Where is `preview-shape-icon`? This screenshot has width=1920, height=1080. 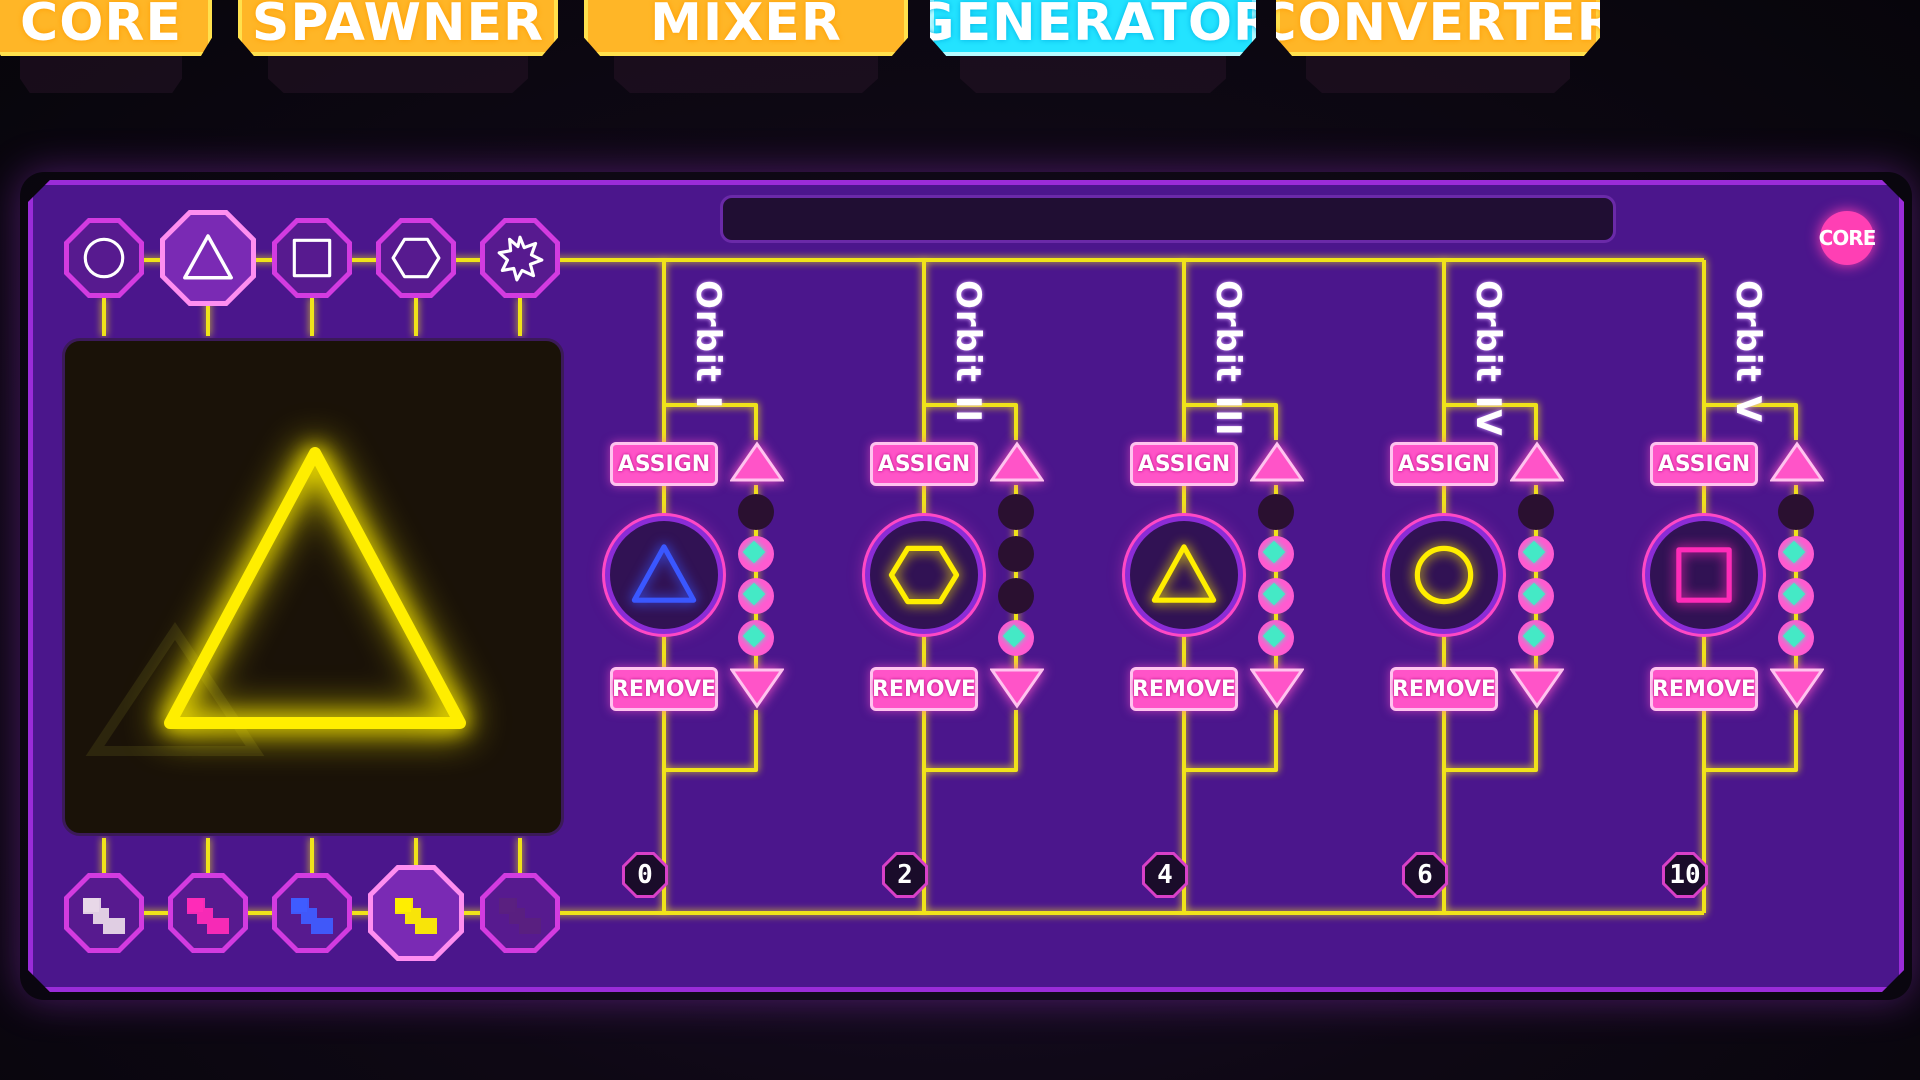 preview-shape-icon is located at coordinates (275, 601).